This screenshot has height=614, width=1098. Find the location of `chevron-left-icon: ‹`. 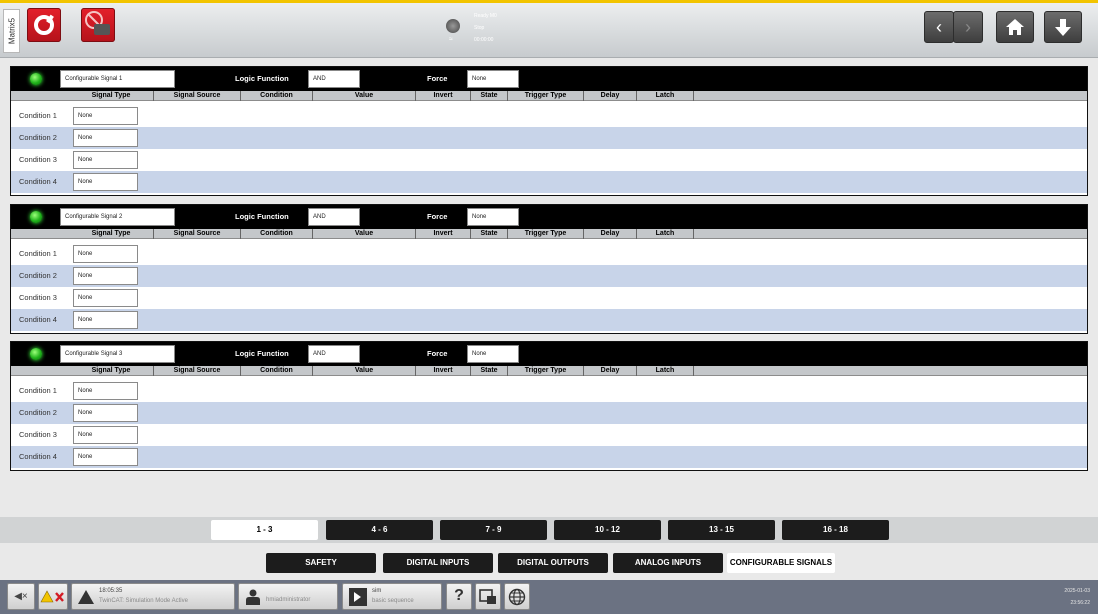

chevron-left-icon: ‹ is located at coordinates (939, 27).